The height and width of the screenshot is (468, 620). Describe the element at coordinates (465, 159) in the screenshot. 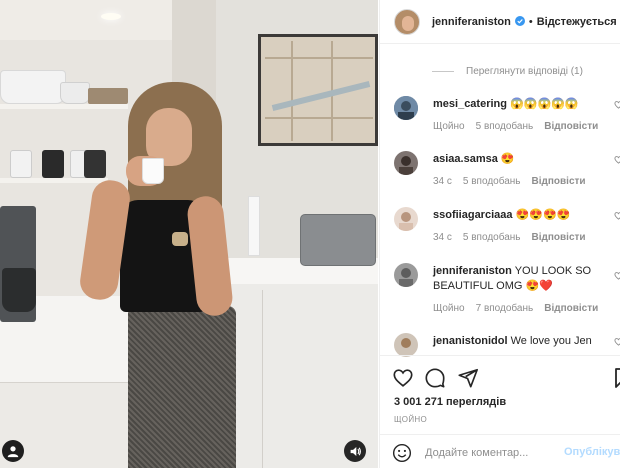

I see `commenter-username: asiaa.samsa` at that location.